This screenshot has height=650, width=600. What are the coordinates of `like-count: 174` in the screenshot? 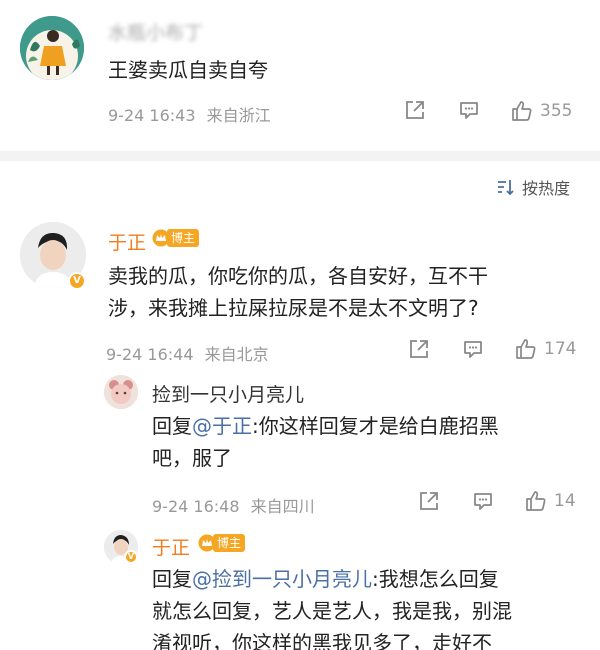 It's located at (560, 349).